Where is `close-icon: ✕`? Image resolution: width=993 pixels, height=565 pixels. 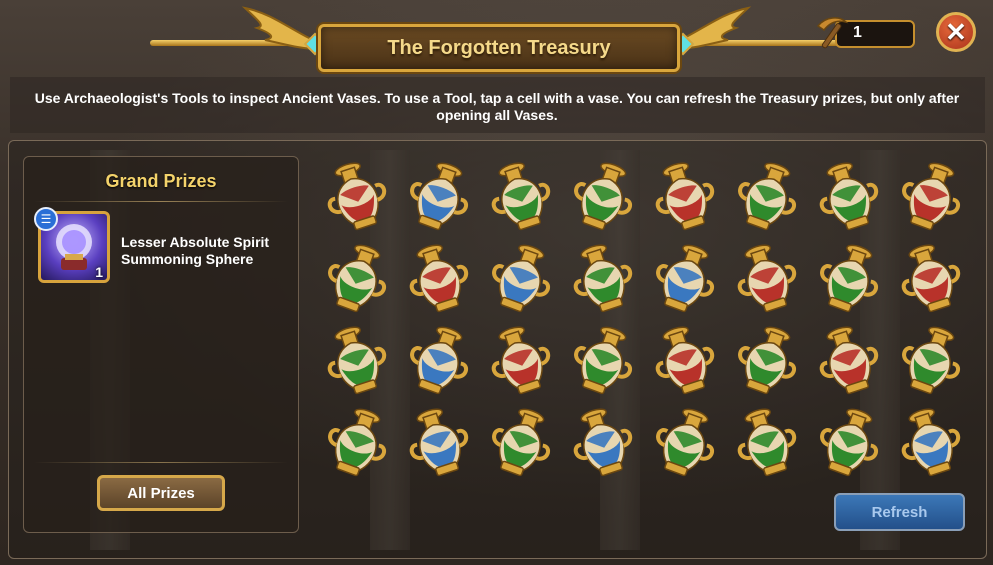
close-icon: ✕ is located at coordinates (956, 32).